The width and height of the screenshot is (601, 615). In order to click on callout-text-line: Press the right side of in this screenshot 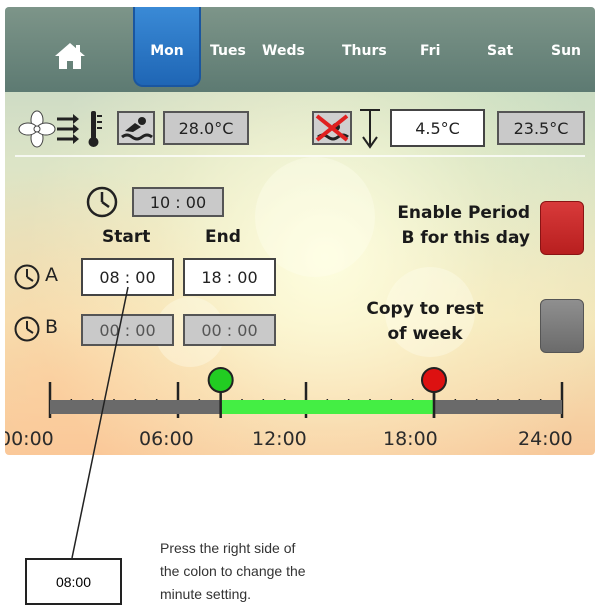, I will do `click(228, 548)`.